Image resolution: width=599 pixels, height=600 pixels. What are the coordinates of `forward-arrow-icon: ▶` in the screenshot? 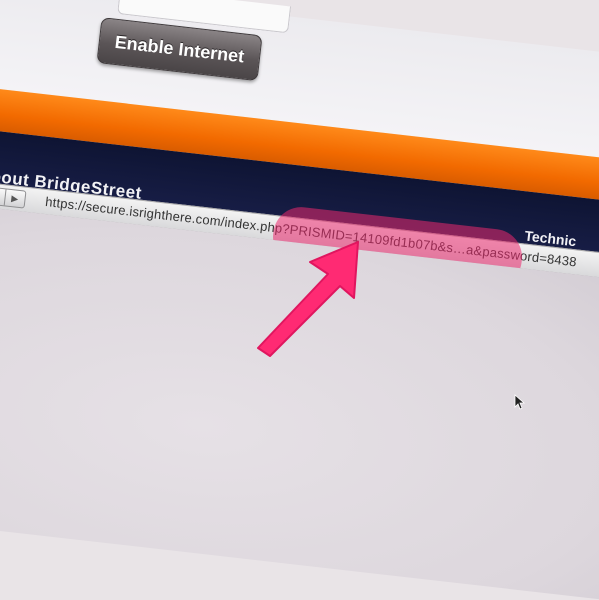 It's located at (14, 198).